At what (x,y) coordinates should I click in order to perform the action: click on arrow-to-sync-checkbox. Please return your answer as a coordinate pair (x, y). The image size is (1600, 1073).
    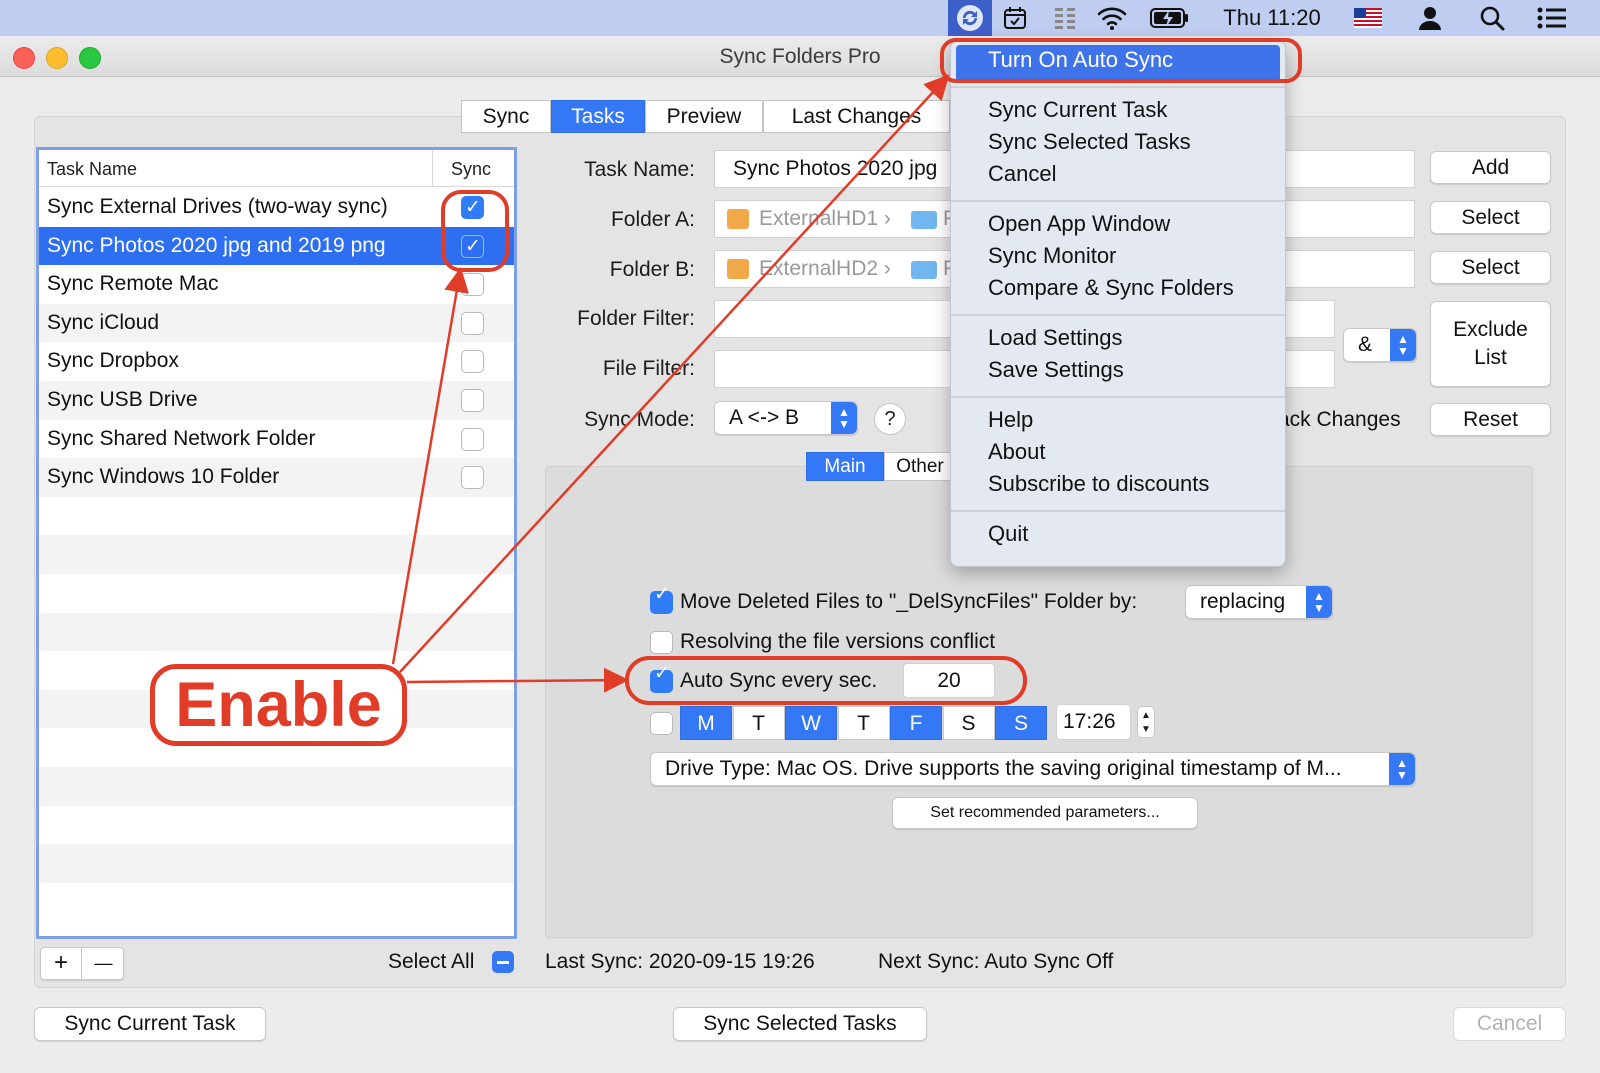
    Looking at the image, I should click on (430, 466).